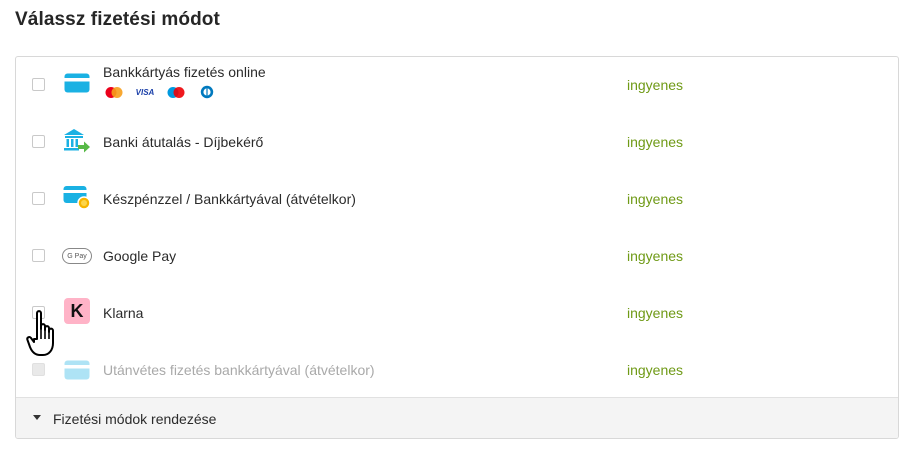  Describe the element at coordinates (40, 333) in the screenshot. I see `hand-pointer-cursor-icon` at that location.